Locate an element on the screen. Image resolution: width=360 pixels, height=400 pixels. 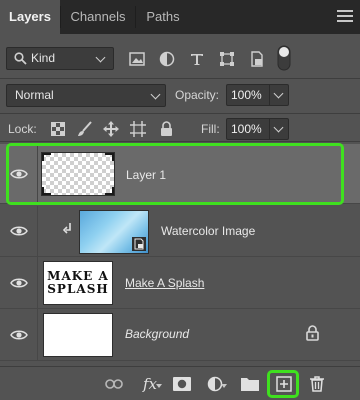
type-filter-icon is located at coordinates (197, 59).